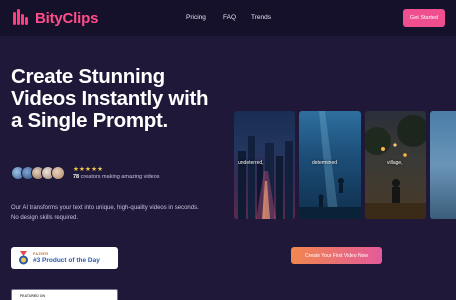 This screenshot has width=456, height=300. What do you see at coordinates (325, 163) in the screenshot?
I see `video-caption: determined` at bounding box center [325, 163].